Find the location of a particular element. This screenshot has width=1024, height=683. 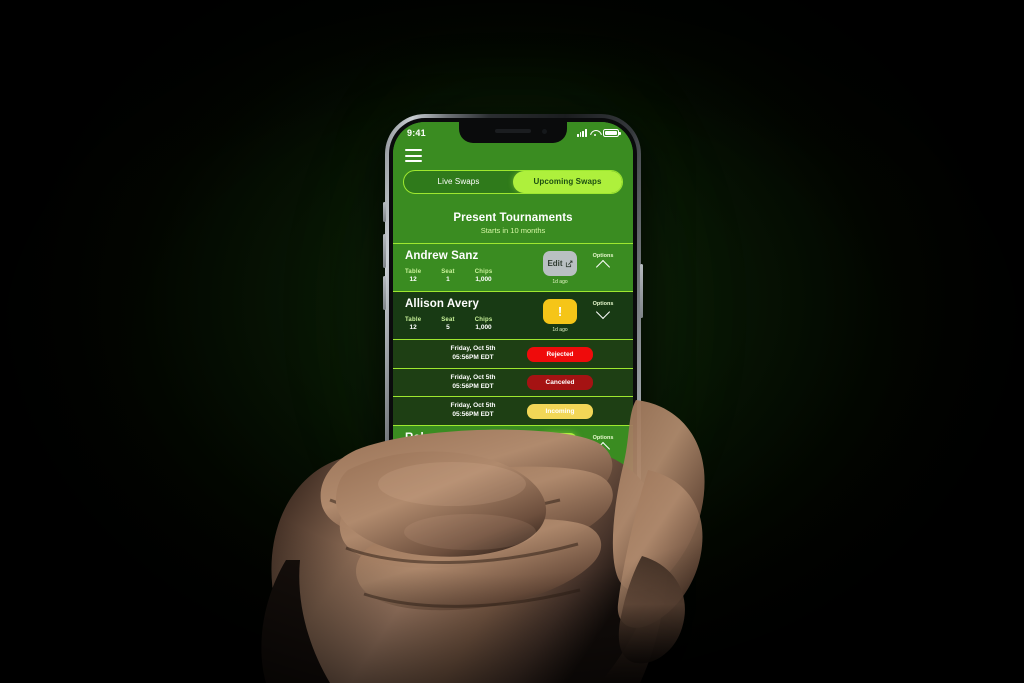

percent-add-button: 10% + is located at coordinates (560, 445).